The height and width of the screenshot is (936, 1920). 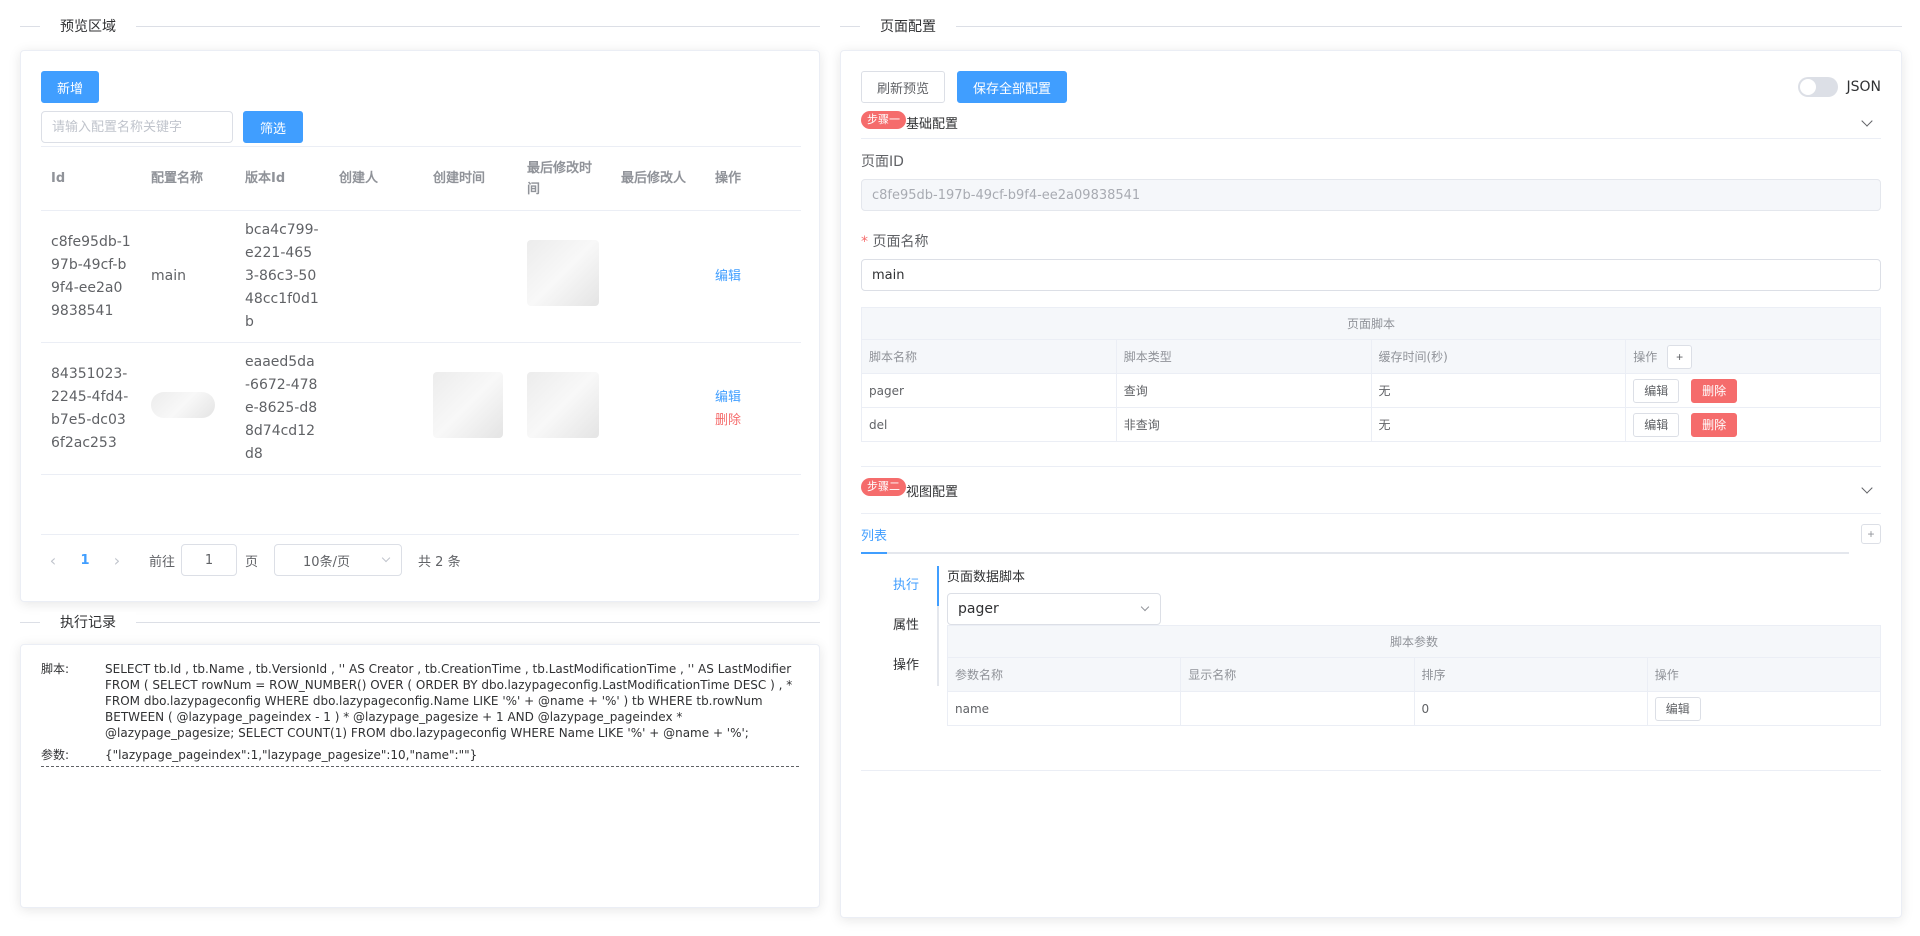 I want to click on param-actions: 编辑, so click(x=1764, y=708).